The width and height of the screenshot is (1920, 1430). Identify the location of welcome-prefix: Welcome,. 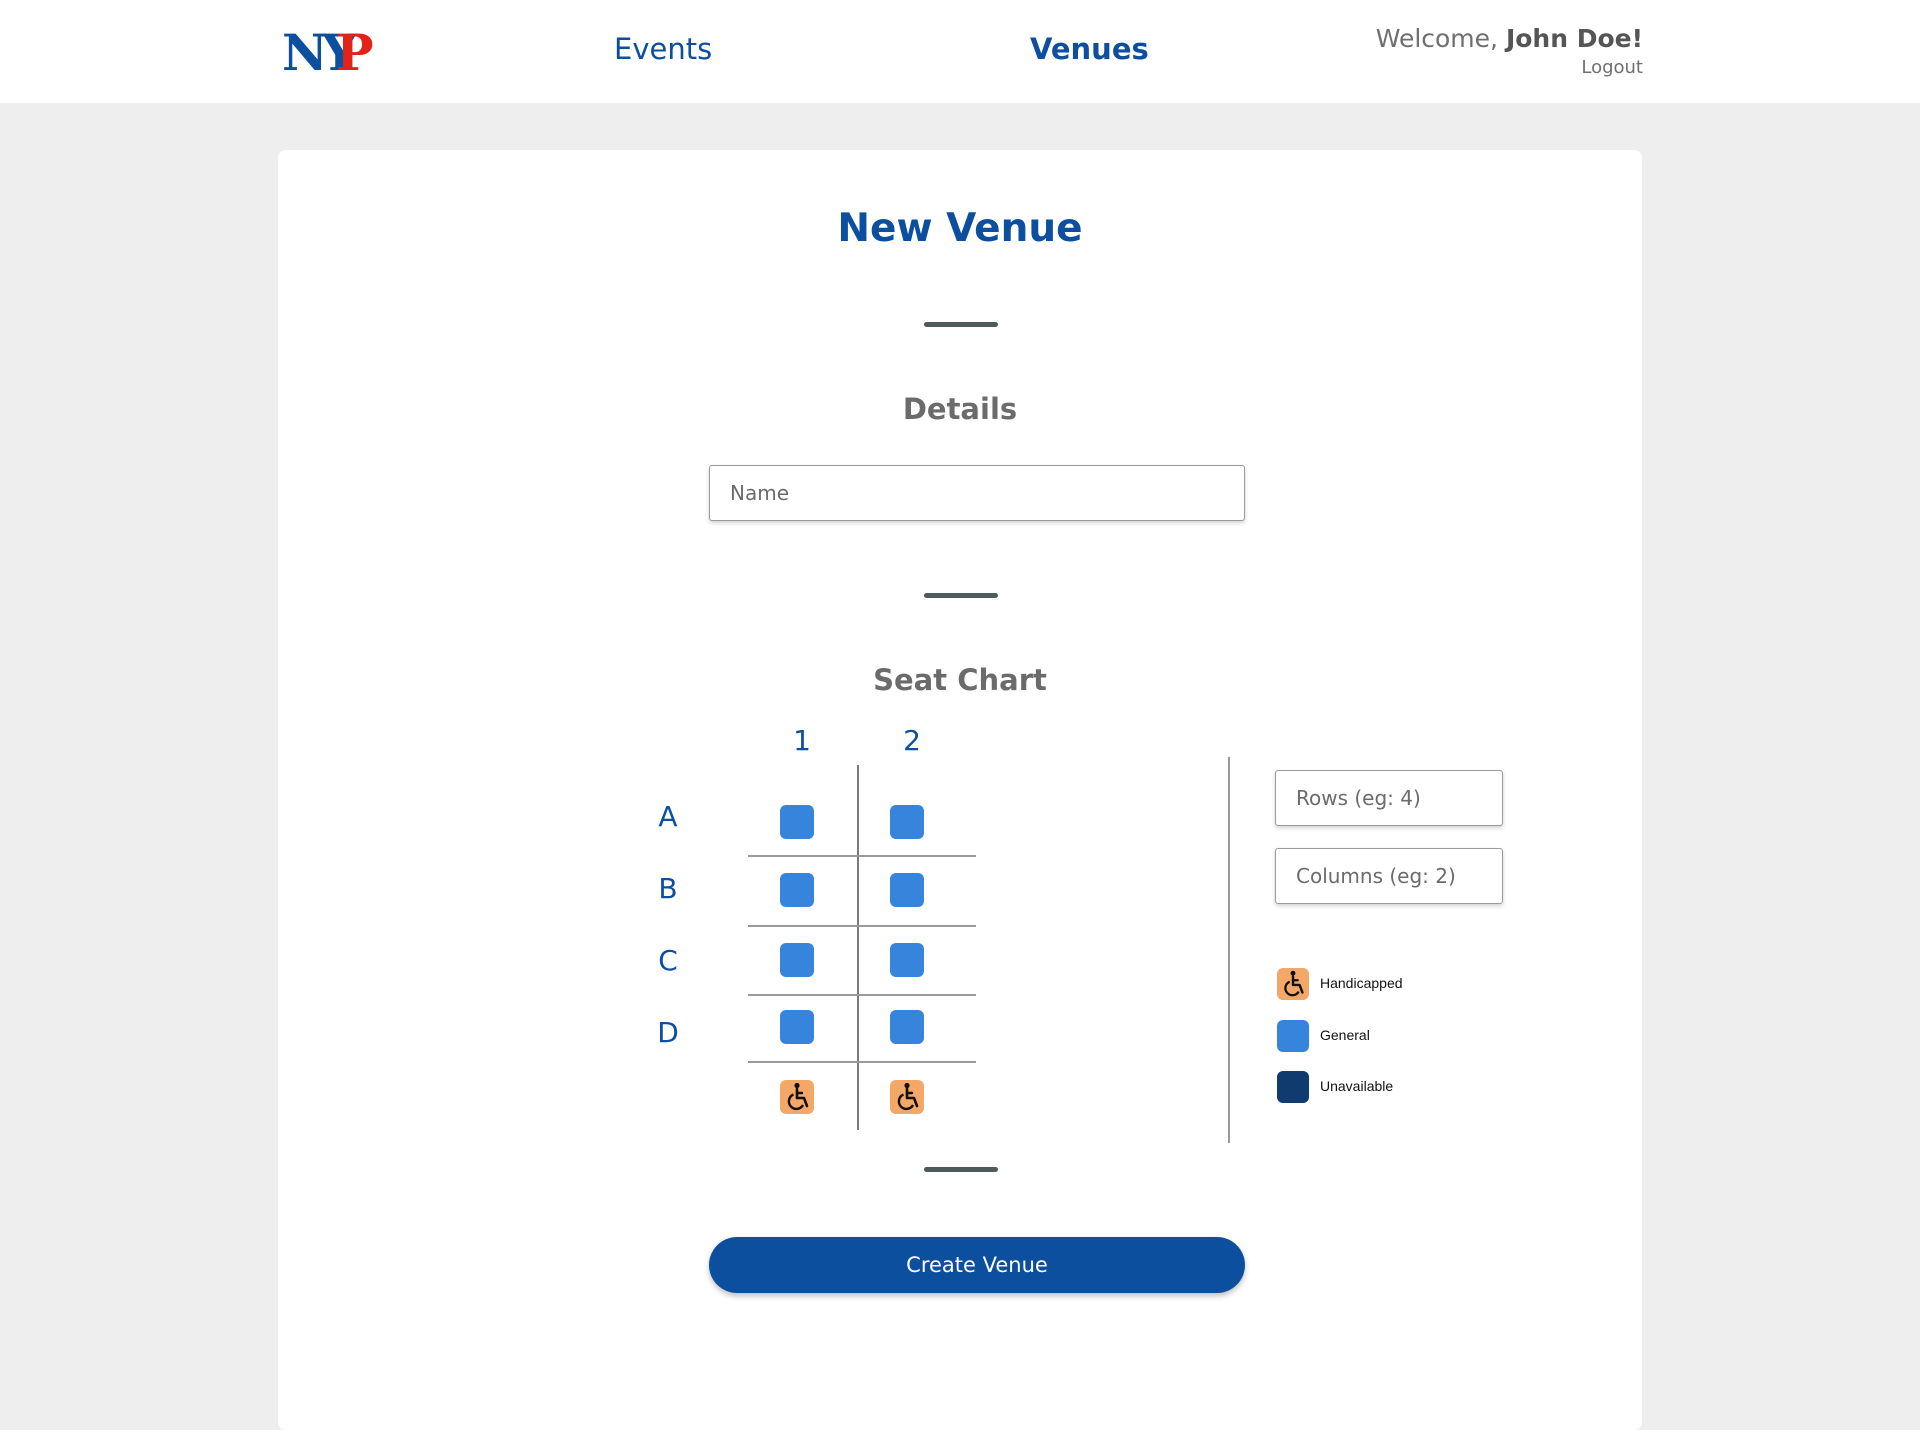
(1440, 38).